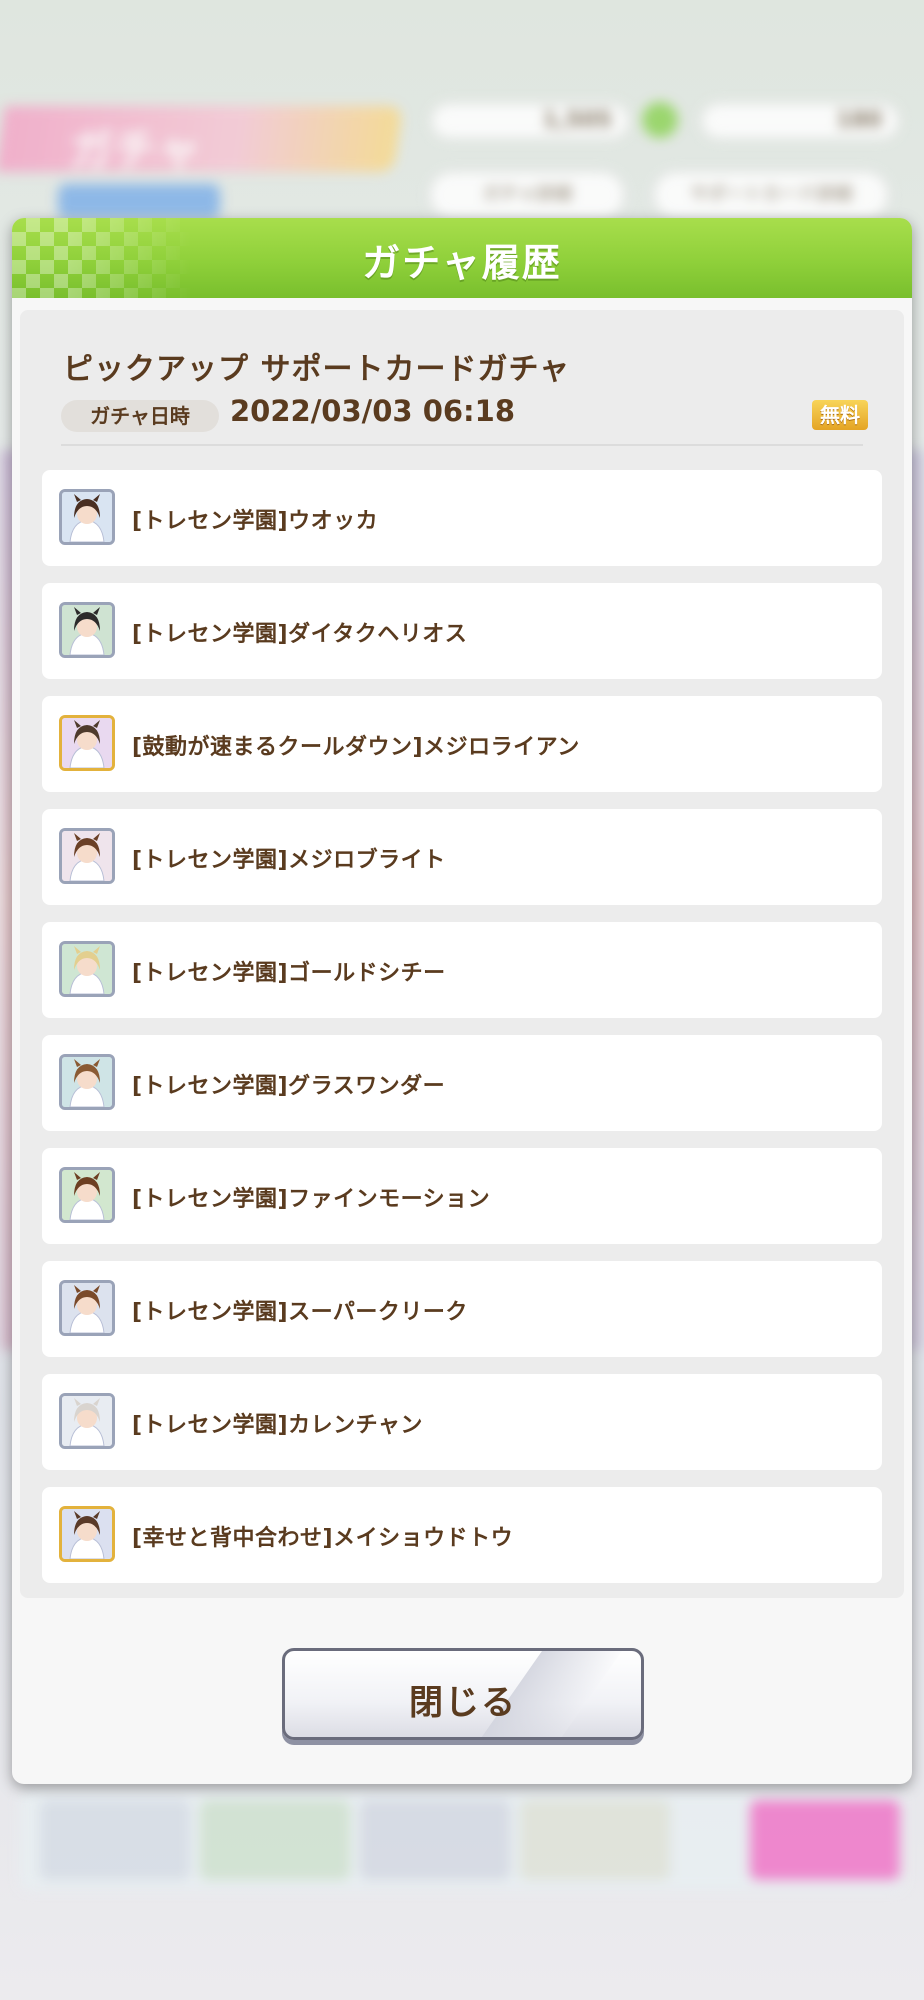  I want to click on currency-display-2: 180, so click(800, 121).